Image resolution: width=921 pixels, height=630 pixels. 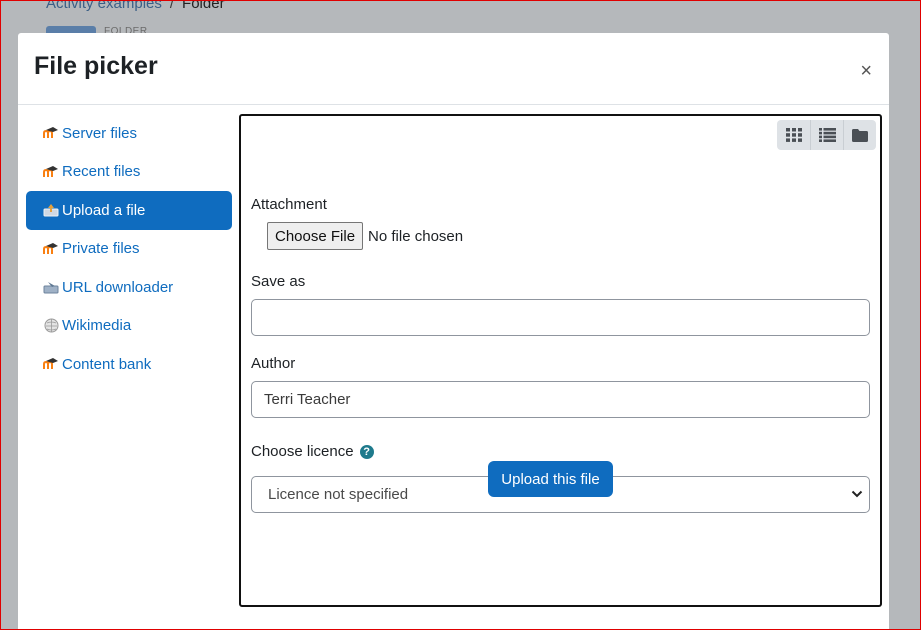 I want to click on sidebar-item-label: Recent files, so click(x=101, y=172).